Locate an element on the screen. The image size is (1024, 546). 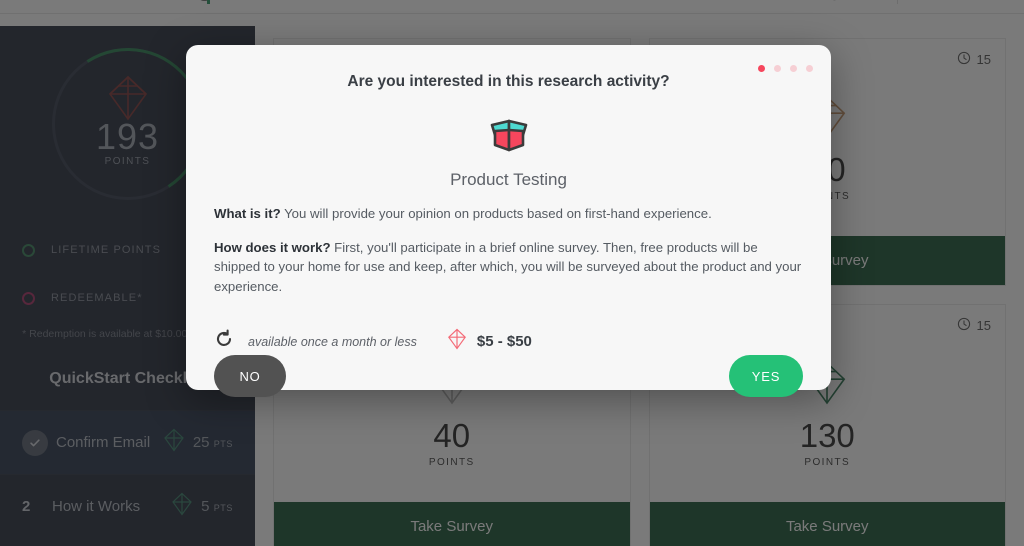
activity-name: Product Testing is located at coordinates (508, 179).